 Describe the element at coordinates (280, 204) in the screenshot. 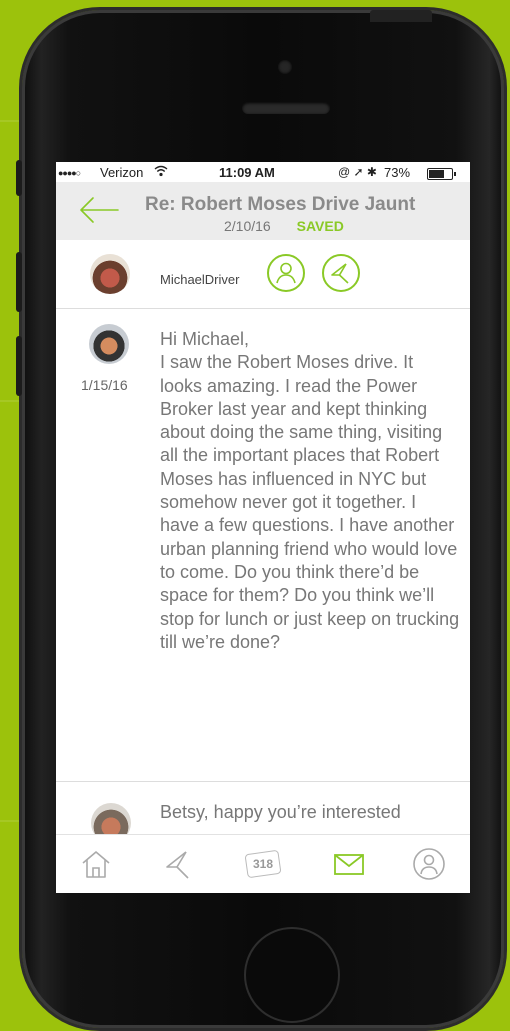

I see `conversation-subject: Re: Robert Moses Drive Jaunt` at that location.